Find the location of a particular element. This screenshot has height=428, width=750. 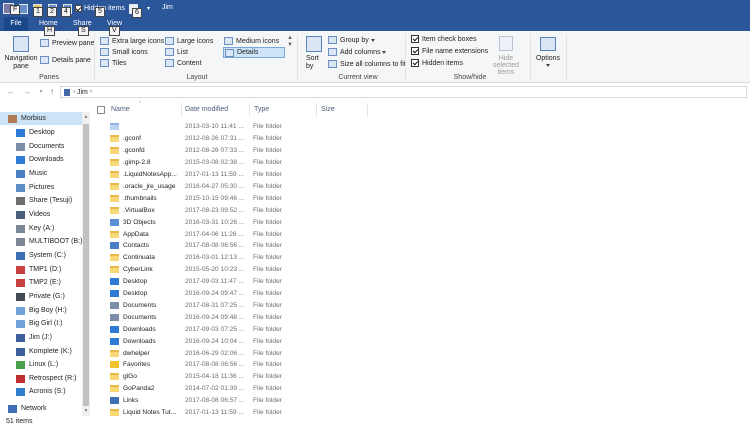

table-row: Contacts 2017-08-08 06:56 ... File folder is located at coordinates (235, 246).